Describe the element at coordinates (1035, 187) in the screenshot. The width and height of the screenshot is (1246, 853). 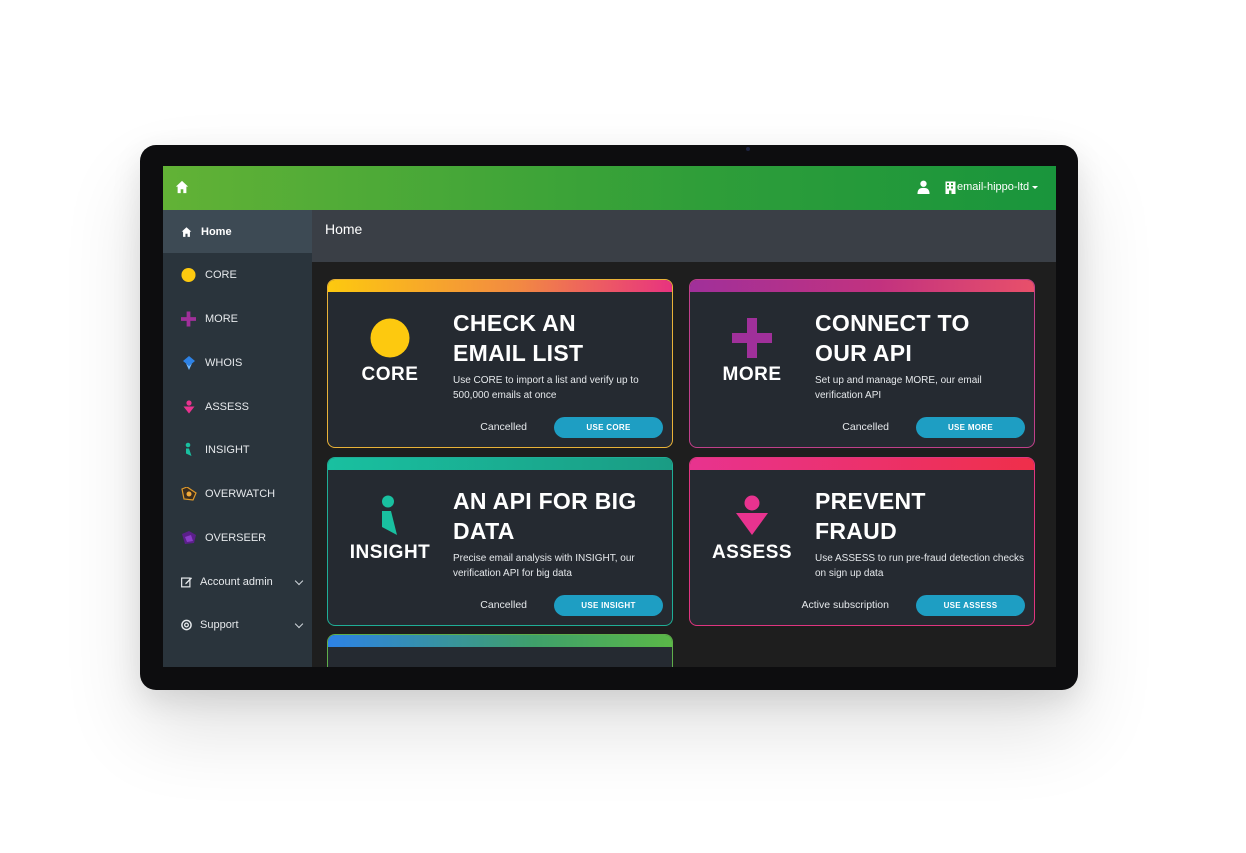
I see `caret-down-icon` at that location.